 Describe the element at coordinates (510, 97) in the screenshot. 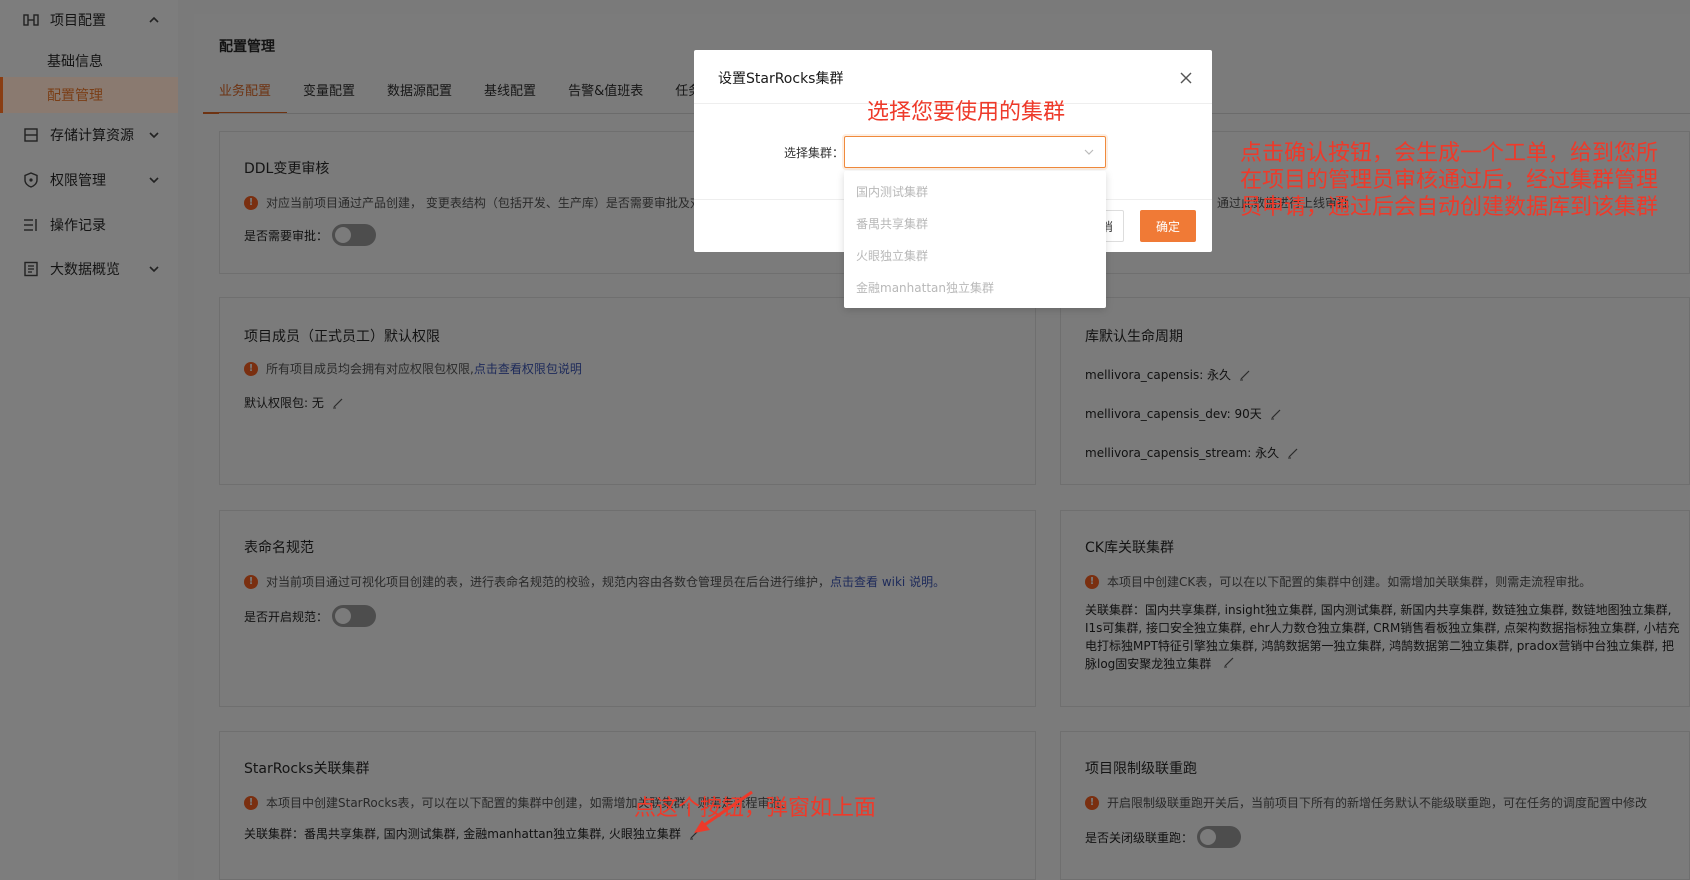

I see `tab-baseline-config: 基线配置` at that location.